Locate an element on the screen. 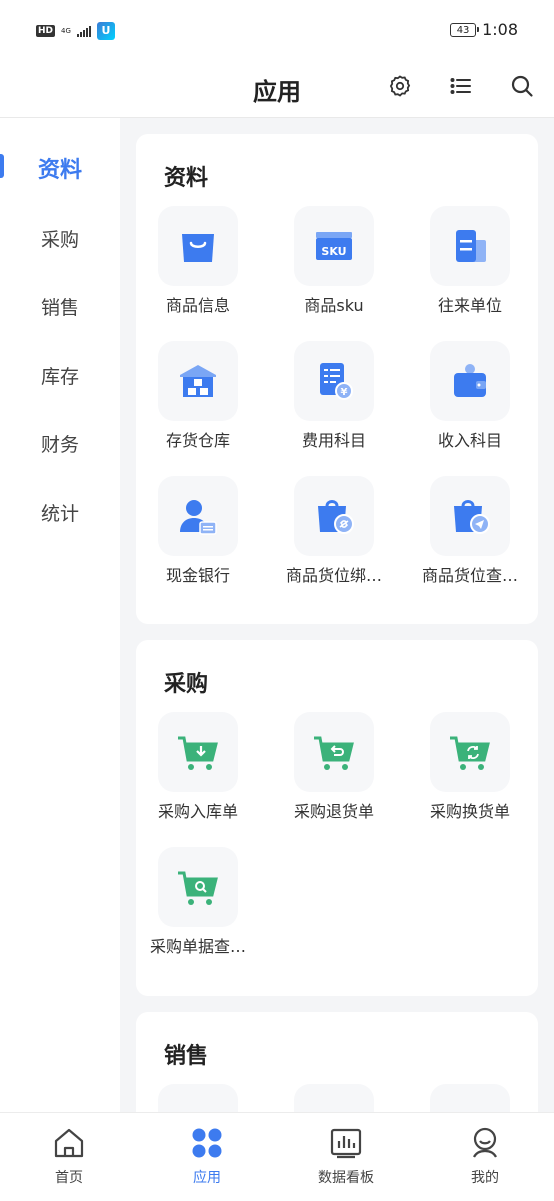  expense-doc-icon: ¥ is located at coordinates (336, 381).